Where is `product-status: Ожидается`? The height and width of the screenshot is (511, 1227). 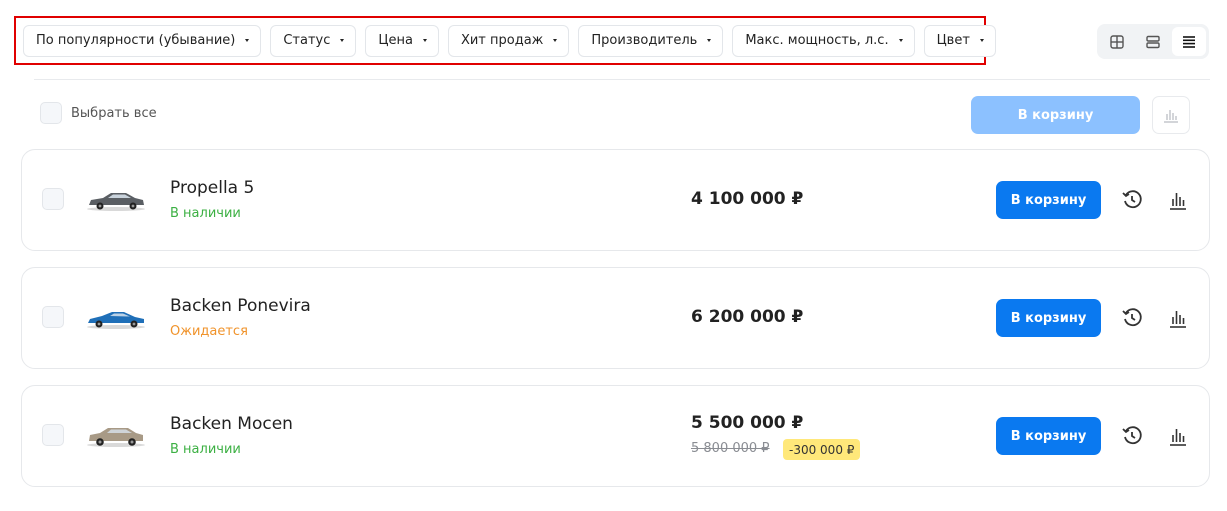 product-status: Ожидается is located at coordinates (209, 331).